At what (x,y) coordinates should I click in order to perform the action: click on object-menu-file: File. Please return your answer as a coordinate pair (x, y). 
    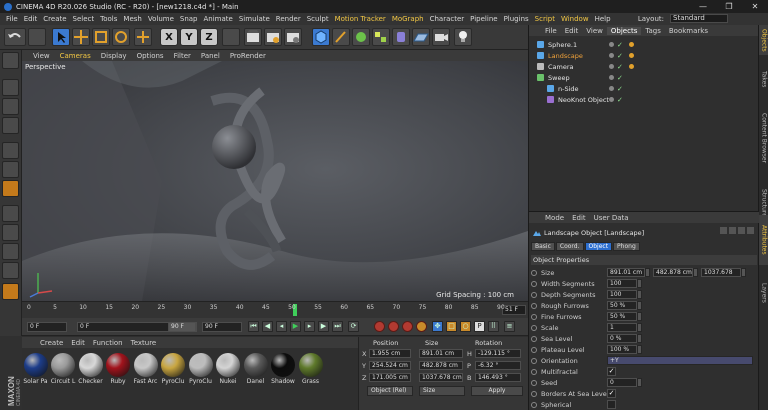
    Looking at the image, I should click on (551, 31).